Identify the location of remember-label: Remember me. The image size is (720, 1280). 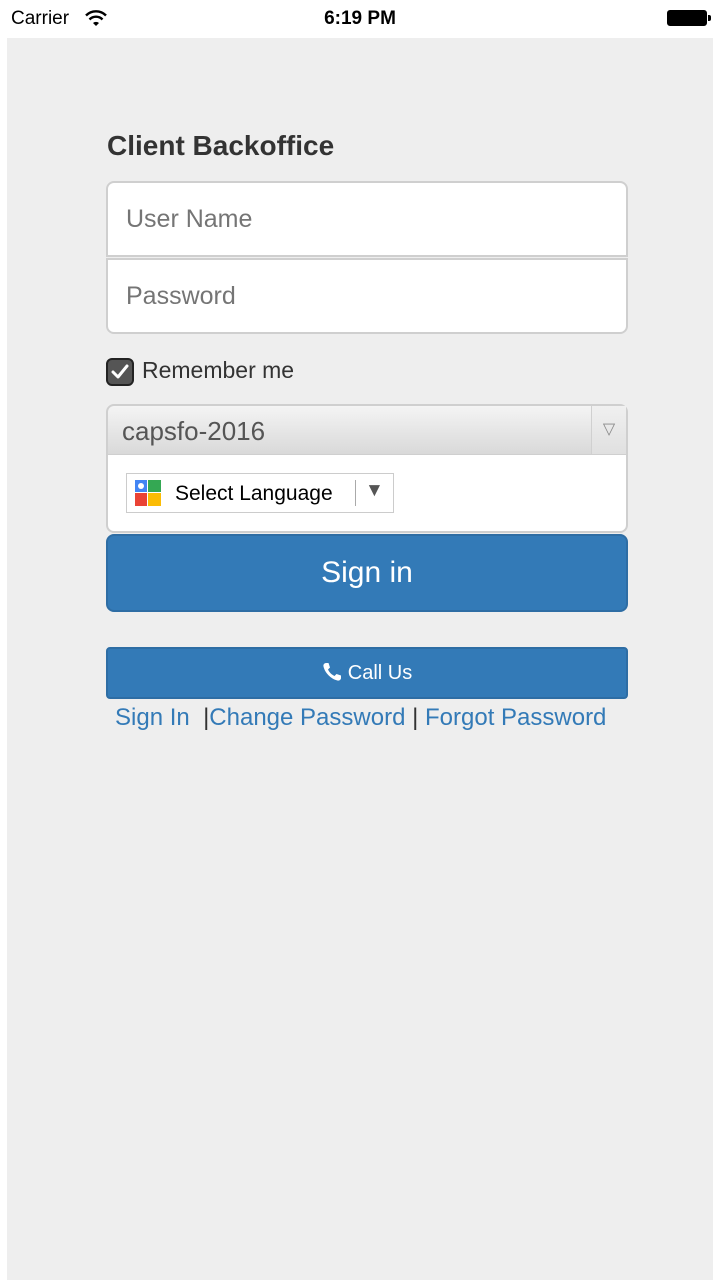
(218, 370).